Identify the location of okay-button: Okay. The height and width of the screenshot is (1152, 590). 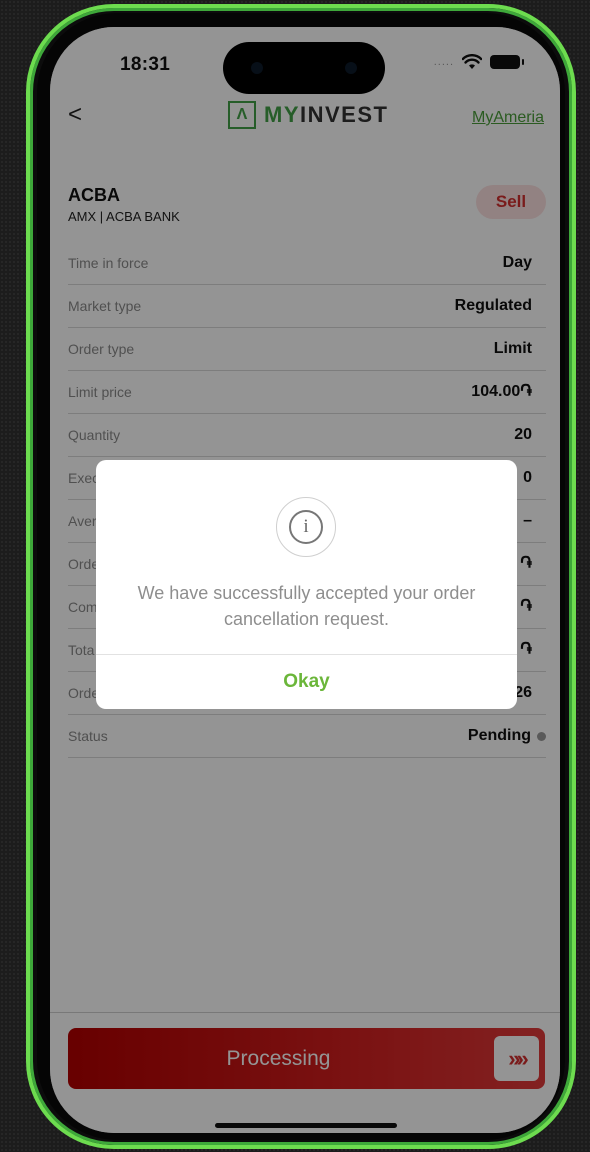
(306, 682).